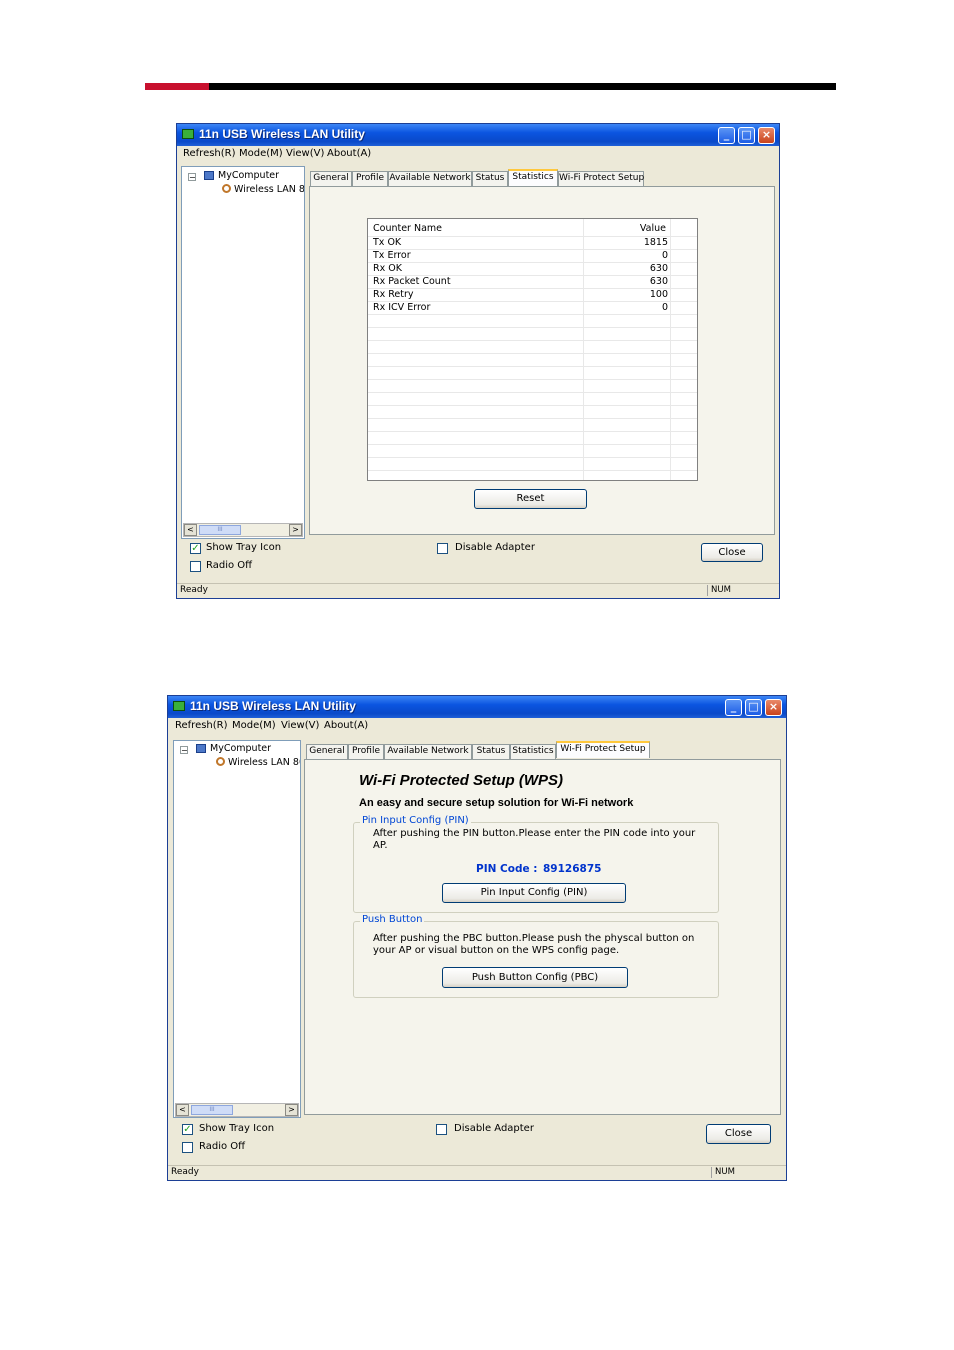 The image size is (954, 1350). What do you see at coordinates (380, 845) in the screenshot?
I see `pin-instructions-line-2: AP.` at bounding box center [380, 845].